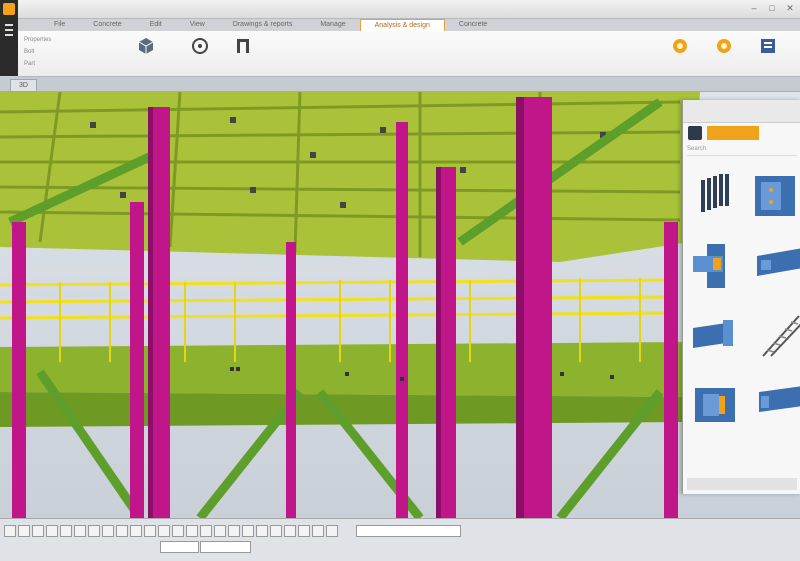 The height and width of the screenshot is (561, 800). Describe the element at coordinates (741, 111) in the screenshot. I see `panel-header` at that location.